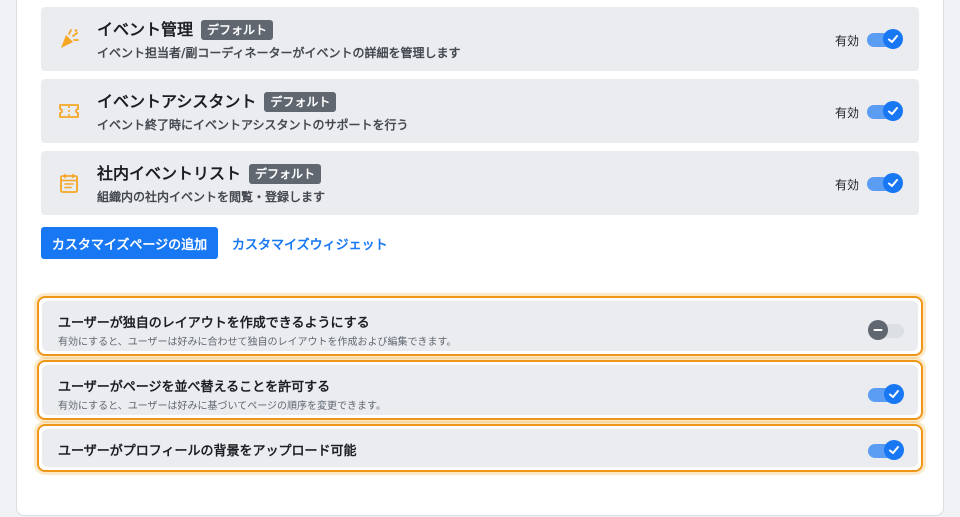  I want to click on app-row-internal-event-list: 社内イベントリスト デフォルト 組織内の社内イベントを閲覧・登録します 有効, so click(480, 183).